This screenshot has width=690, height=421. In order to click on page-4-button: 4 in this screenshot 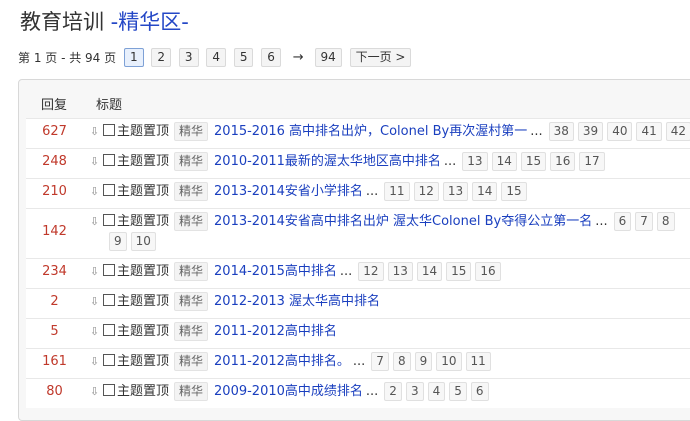, I will do `click(216, 57)`.